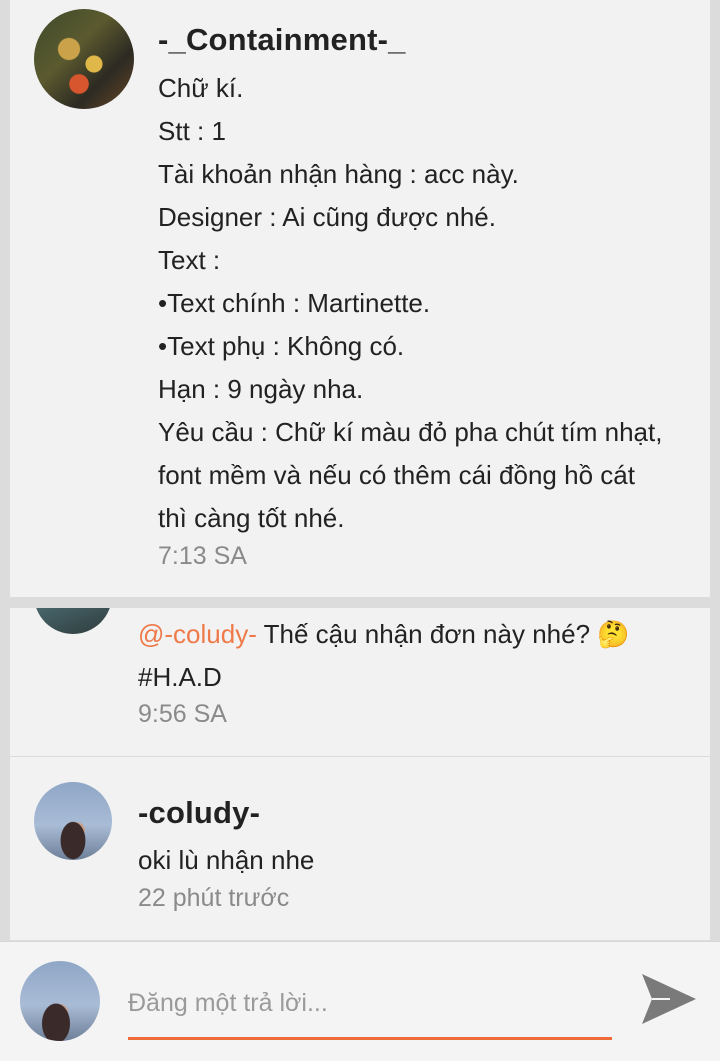 The height and width of the screenshot is (1061, 720). Describe the element at coordinates (282, 40) in the screenshot. I see `post-author-name: -_Containment-_` at that location.